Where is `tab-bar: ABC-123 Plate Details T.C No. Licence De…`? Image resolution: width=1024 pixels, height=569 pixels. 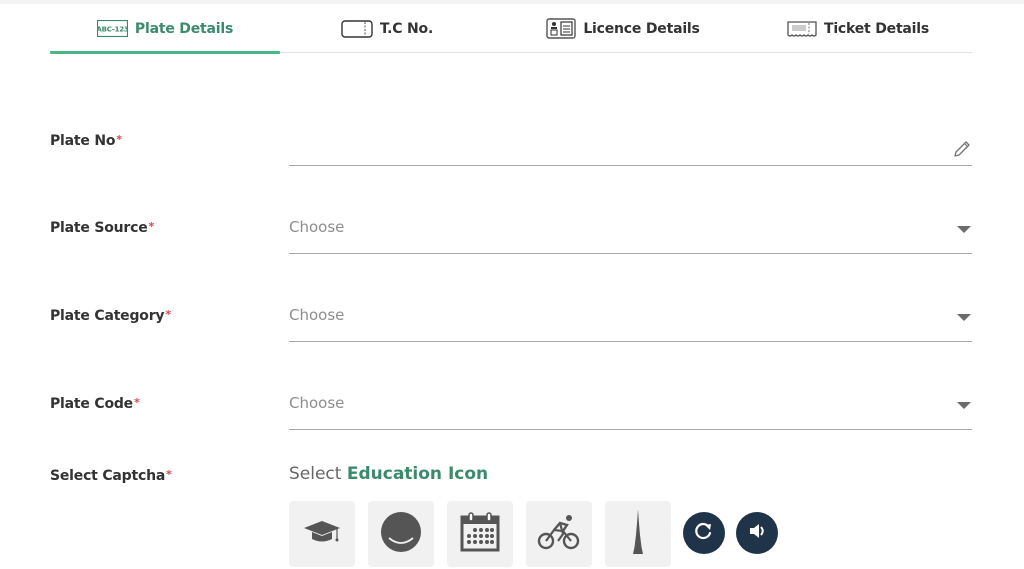
tab-bar: ABC-123 Plate Details T.C No. Licence De… is located at coordinates (511, 29).